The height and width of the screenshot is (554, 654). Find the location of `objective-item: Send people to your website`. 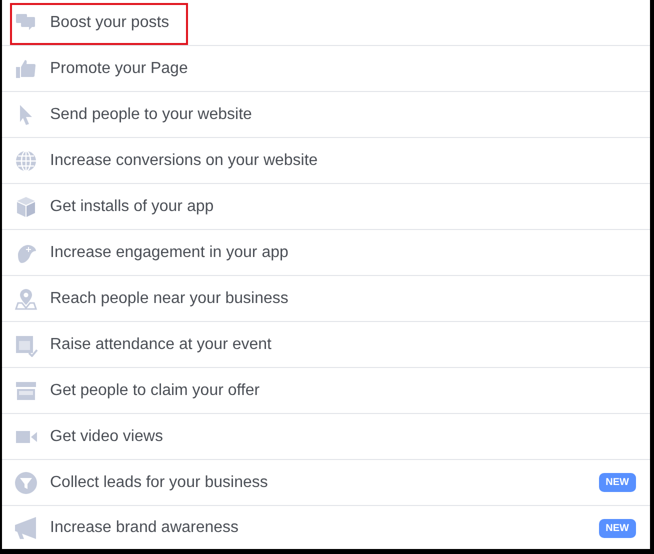

objective-item: Send people to your website is located at coordinates (326, 115).